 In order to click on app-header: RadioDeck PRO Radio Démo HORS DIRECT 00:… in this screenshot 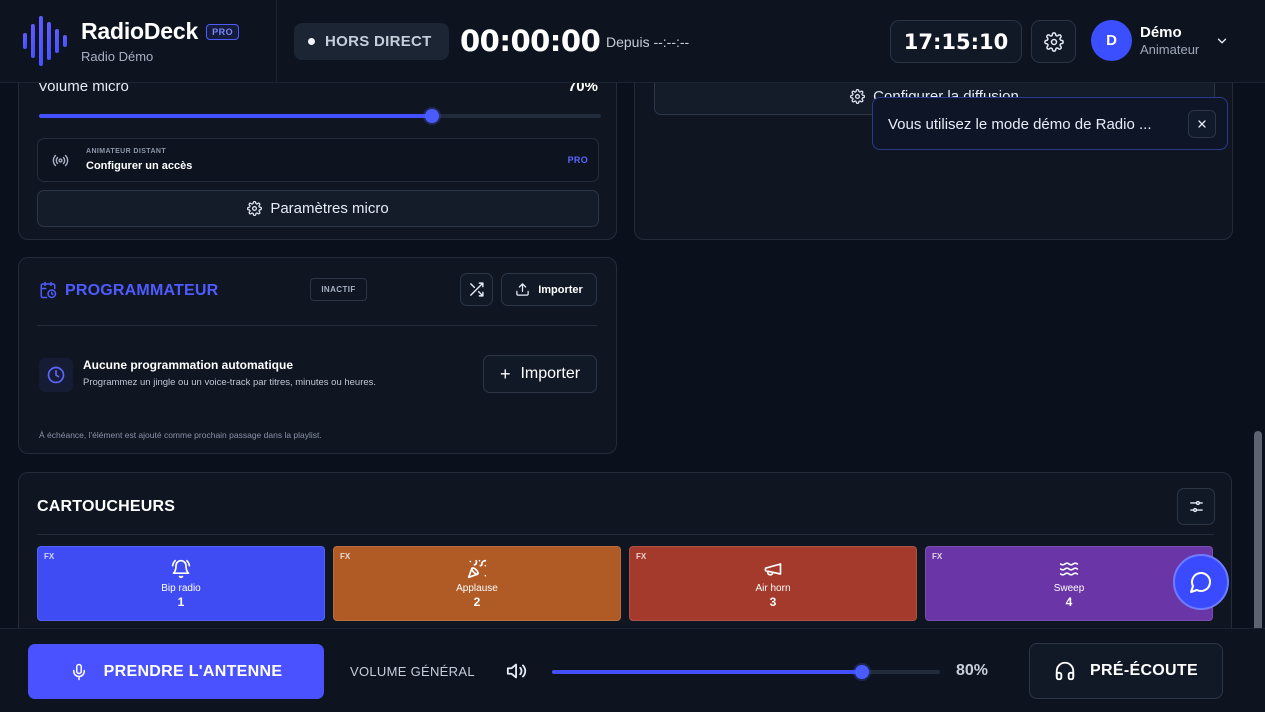, I will do `click(632, 41)`.